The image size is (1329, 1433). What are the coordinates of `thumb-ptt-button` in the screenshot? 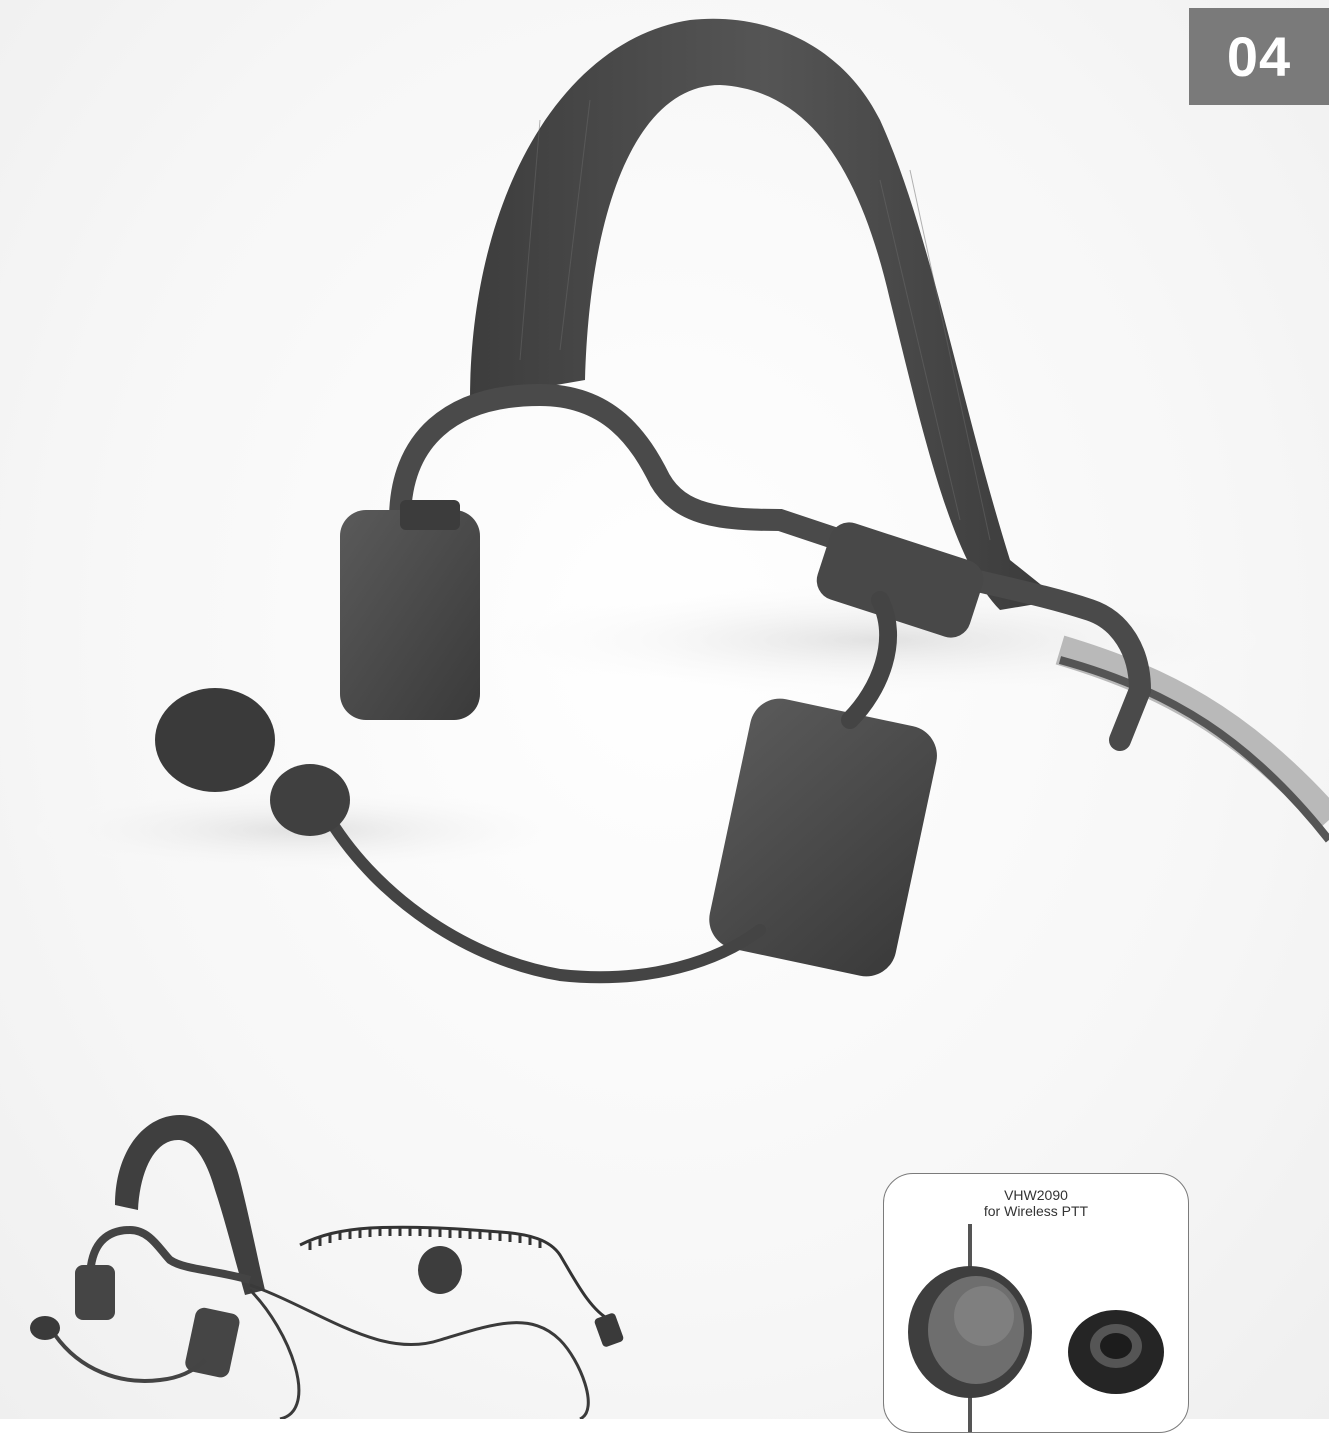 It's located at (440, 1270).